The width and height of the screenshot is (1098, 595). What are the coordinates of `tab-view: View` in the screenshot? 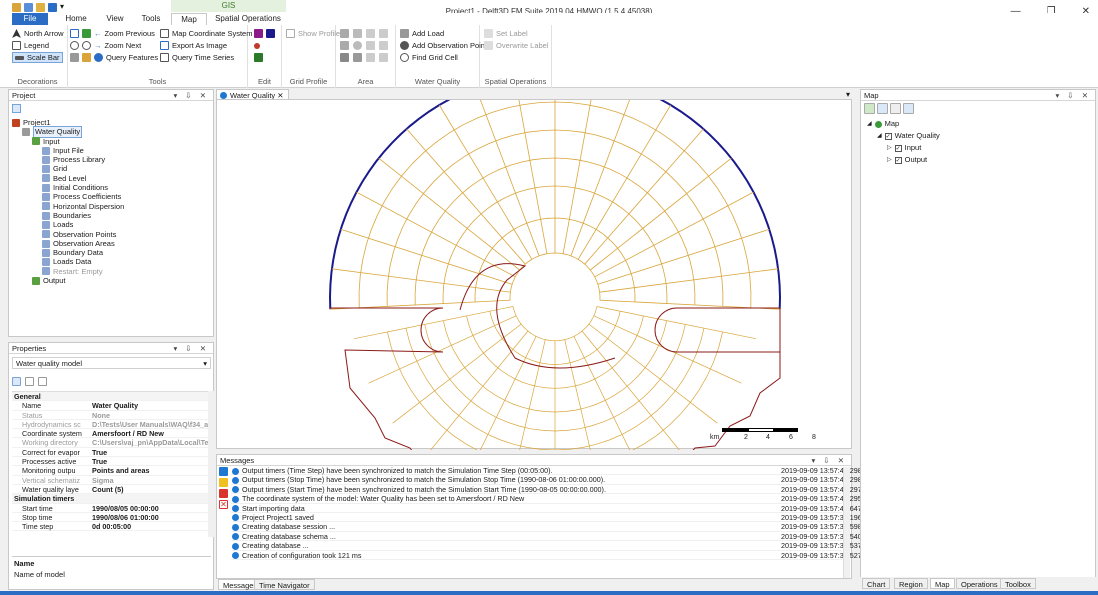 It's located at (115, 19).